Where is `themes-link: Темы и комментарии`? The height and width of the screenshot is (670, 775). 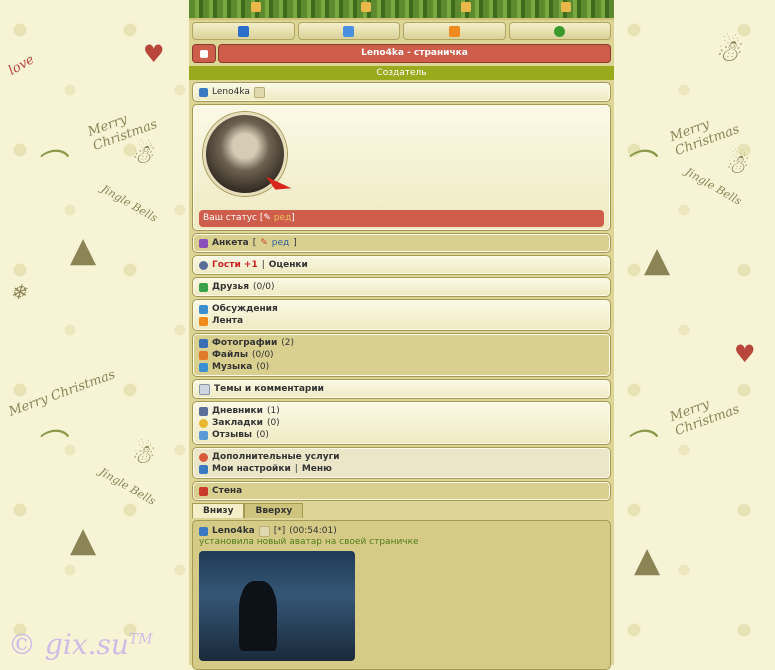 themes-link: Темы и комментарии is located at coordinates (269, 389).